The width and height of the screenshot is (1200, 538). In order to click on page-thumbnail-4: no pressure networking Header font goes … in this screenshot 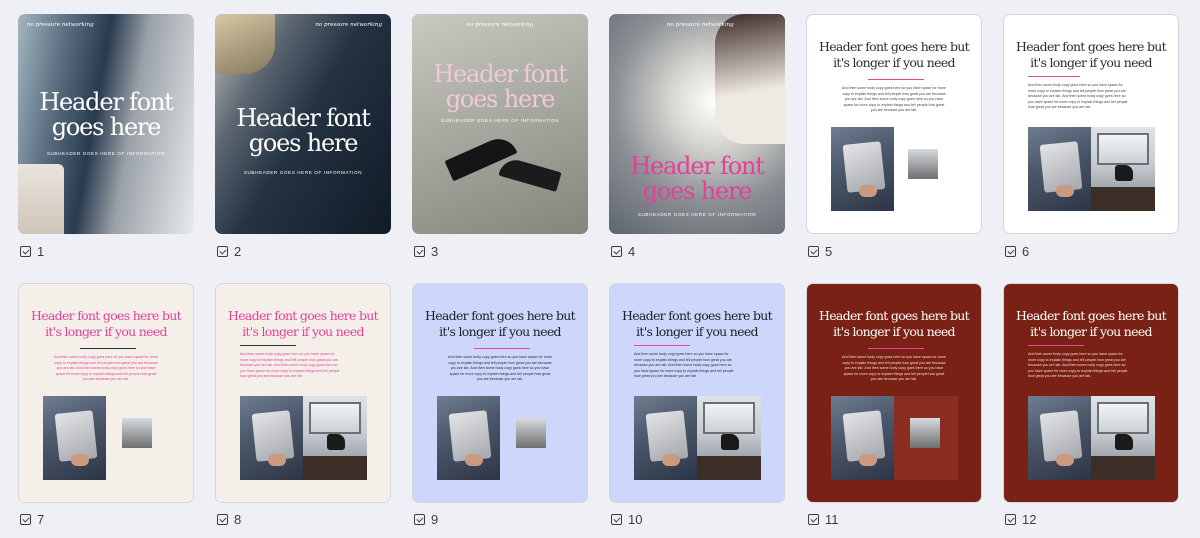, I will do `click(697, 124)`.